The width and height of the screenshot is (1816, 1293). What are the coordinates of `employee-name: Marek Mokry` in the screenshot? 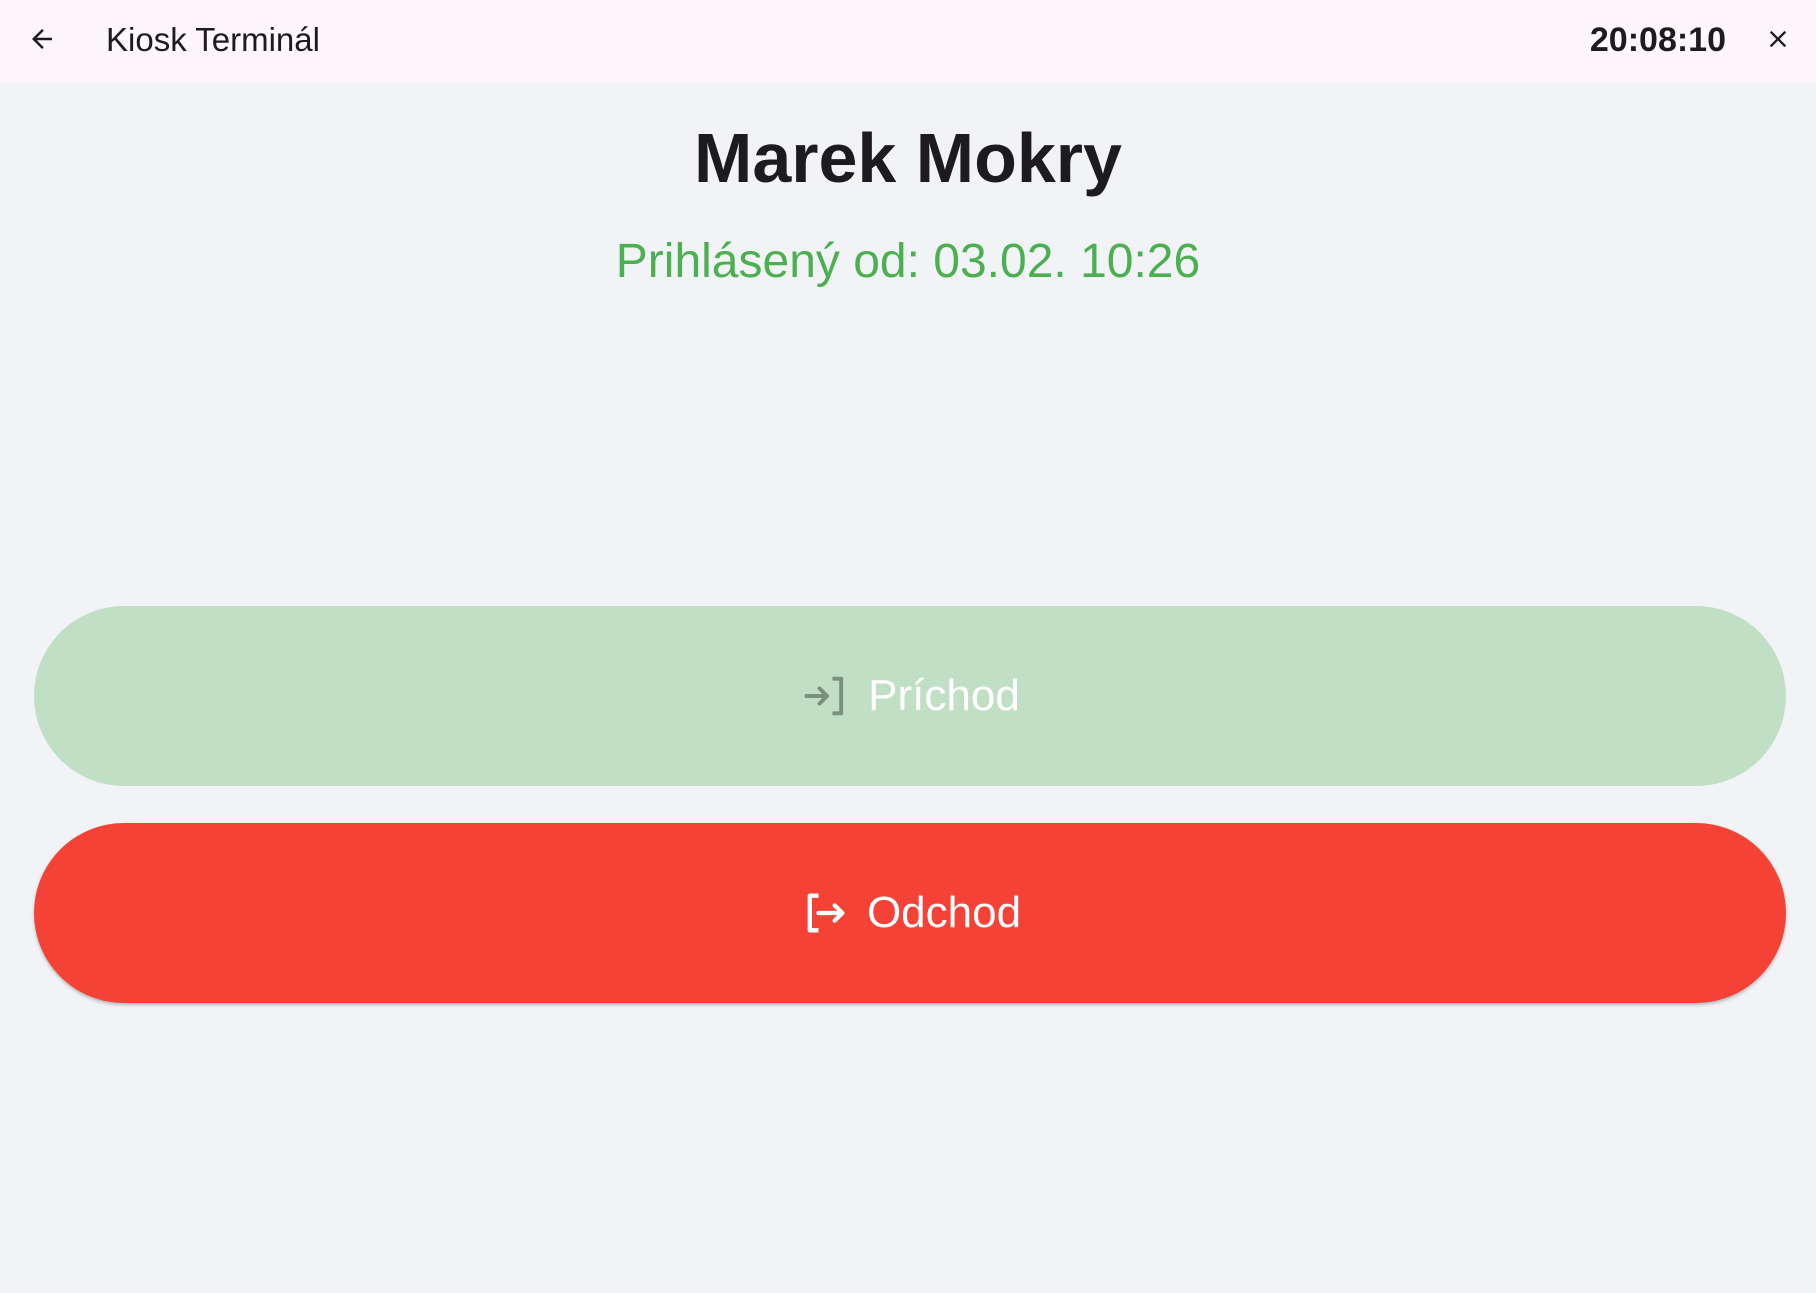 It's located at (908, 158).